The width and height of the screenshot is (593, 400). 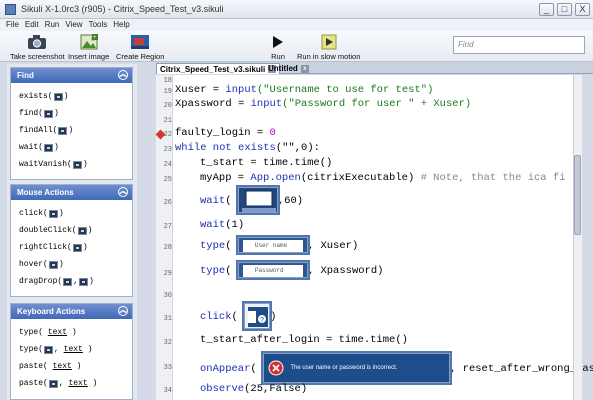 What do you see at coordinates (75, 147) in the screenshot?
I see `cmd-wait: wait()` at bounding box center [75, 147].